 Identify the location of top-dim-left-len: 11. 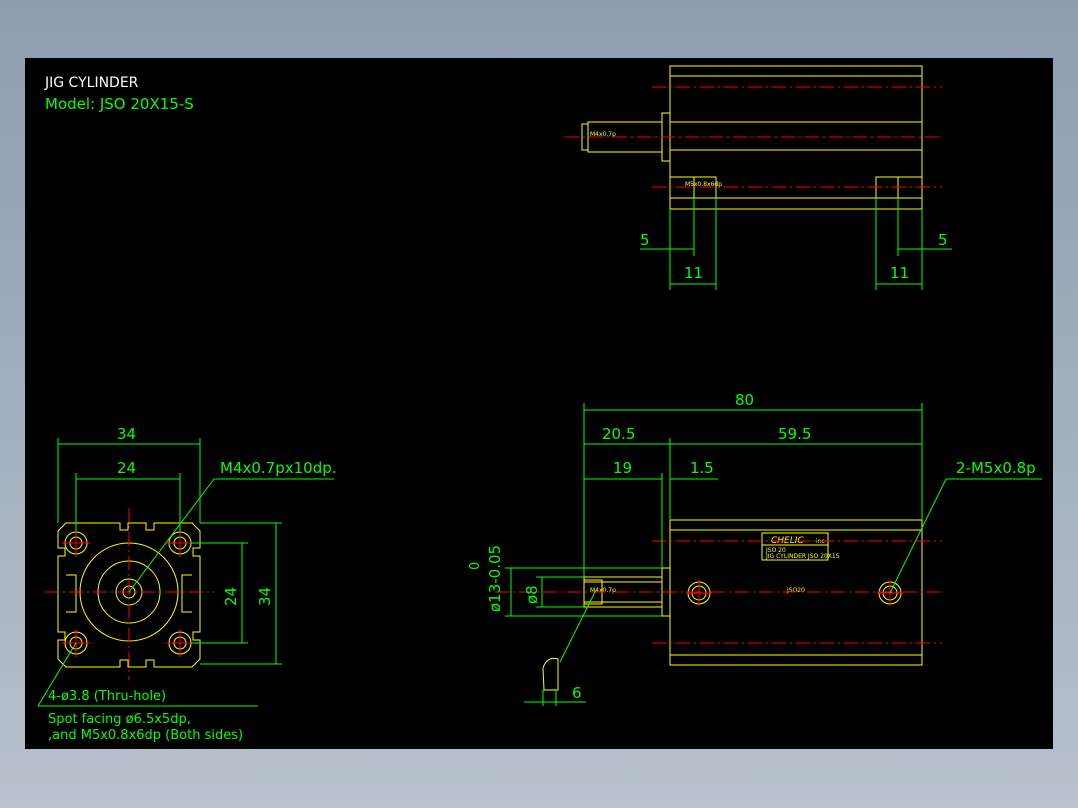
(693, 273).